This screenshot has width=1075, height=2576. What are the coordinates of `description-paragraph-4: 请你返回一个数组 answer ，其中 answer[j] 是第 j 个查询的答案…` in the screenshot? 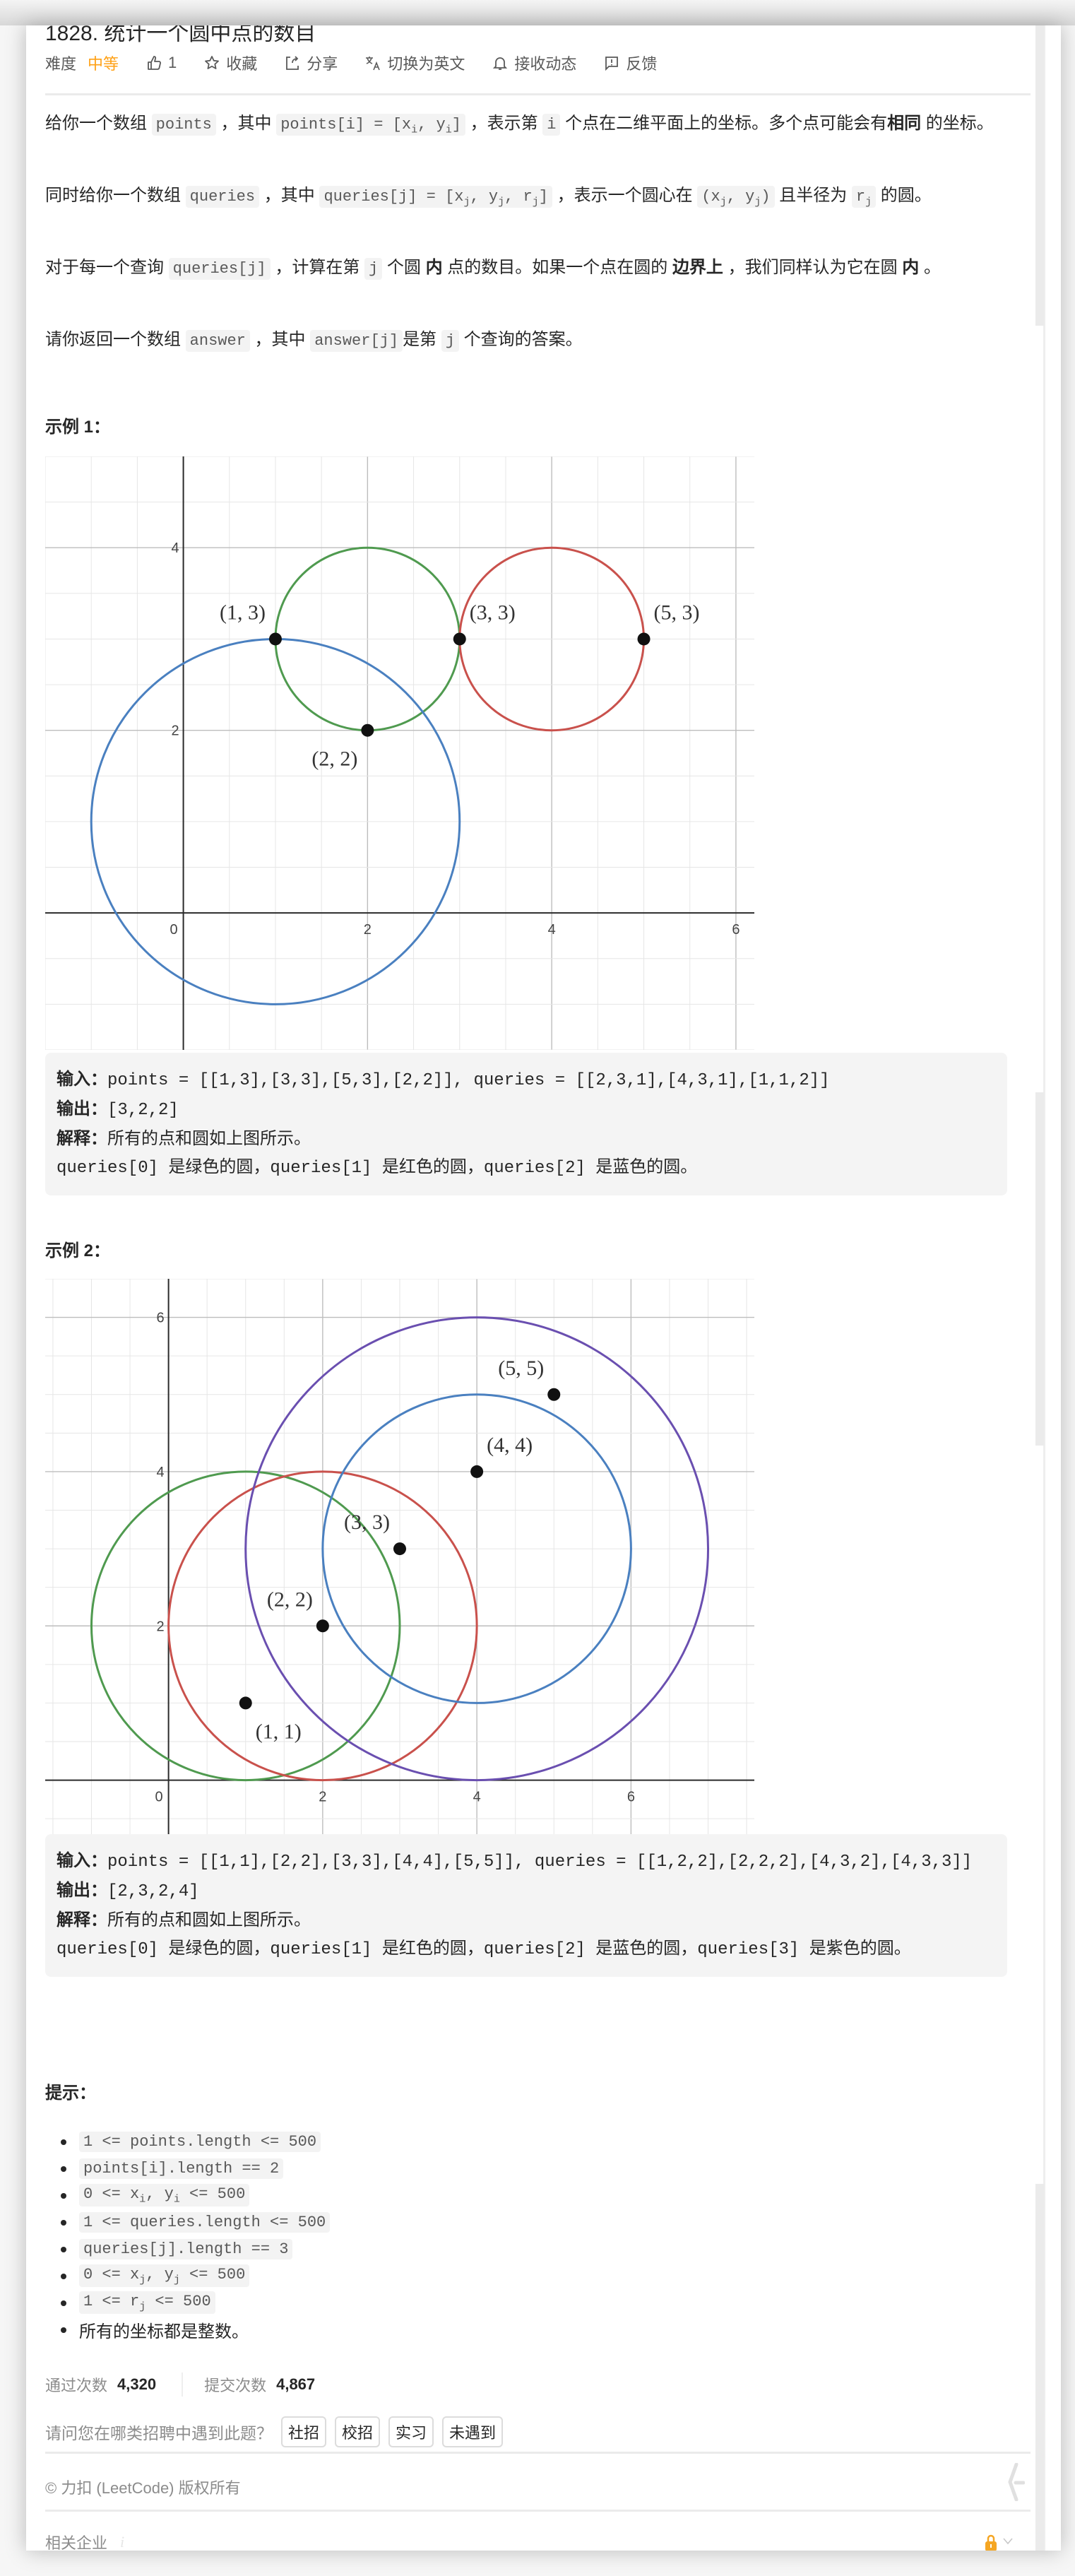 It's located at (538, 340).